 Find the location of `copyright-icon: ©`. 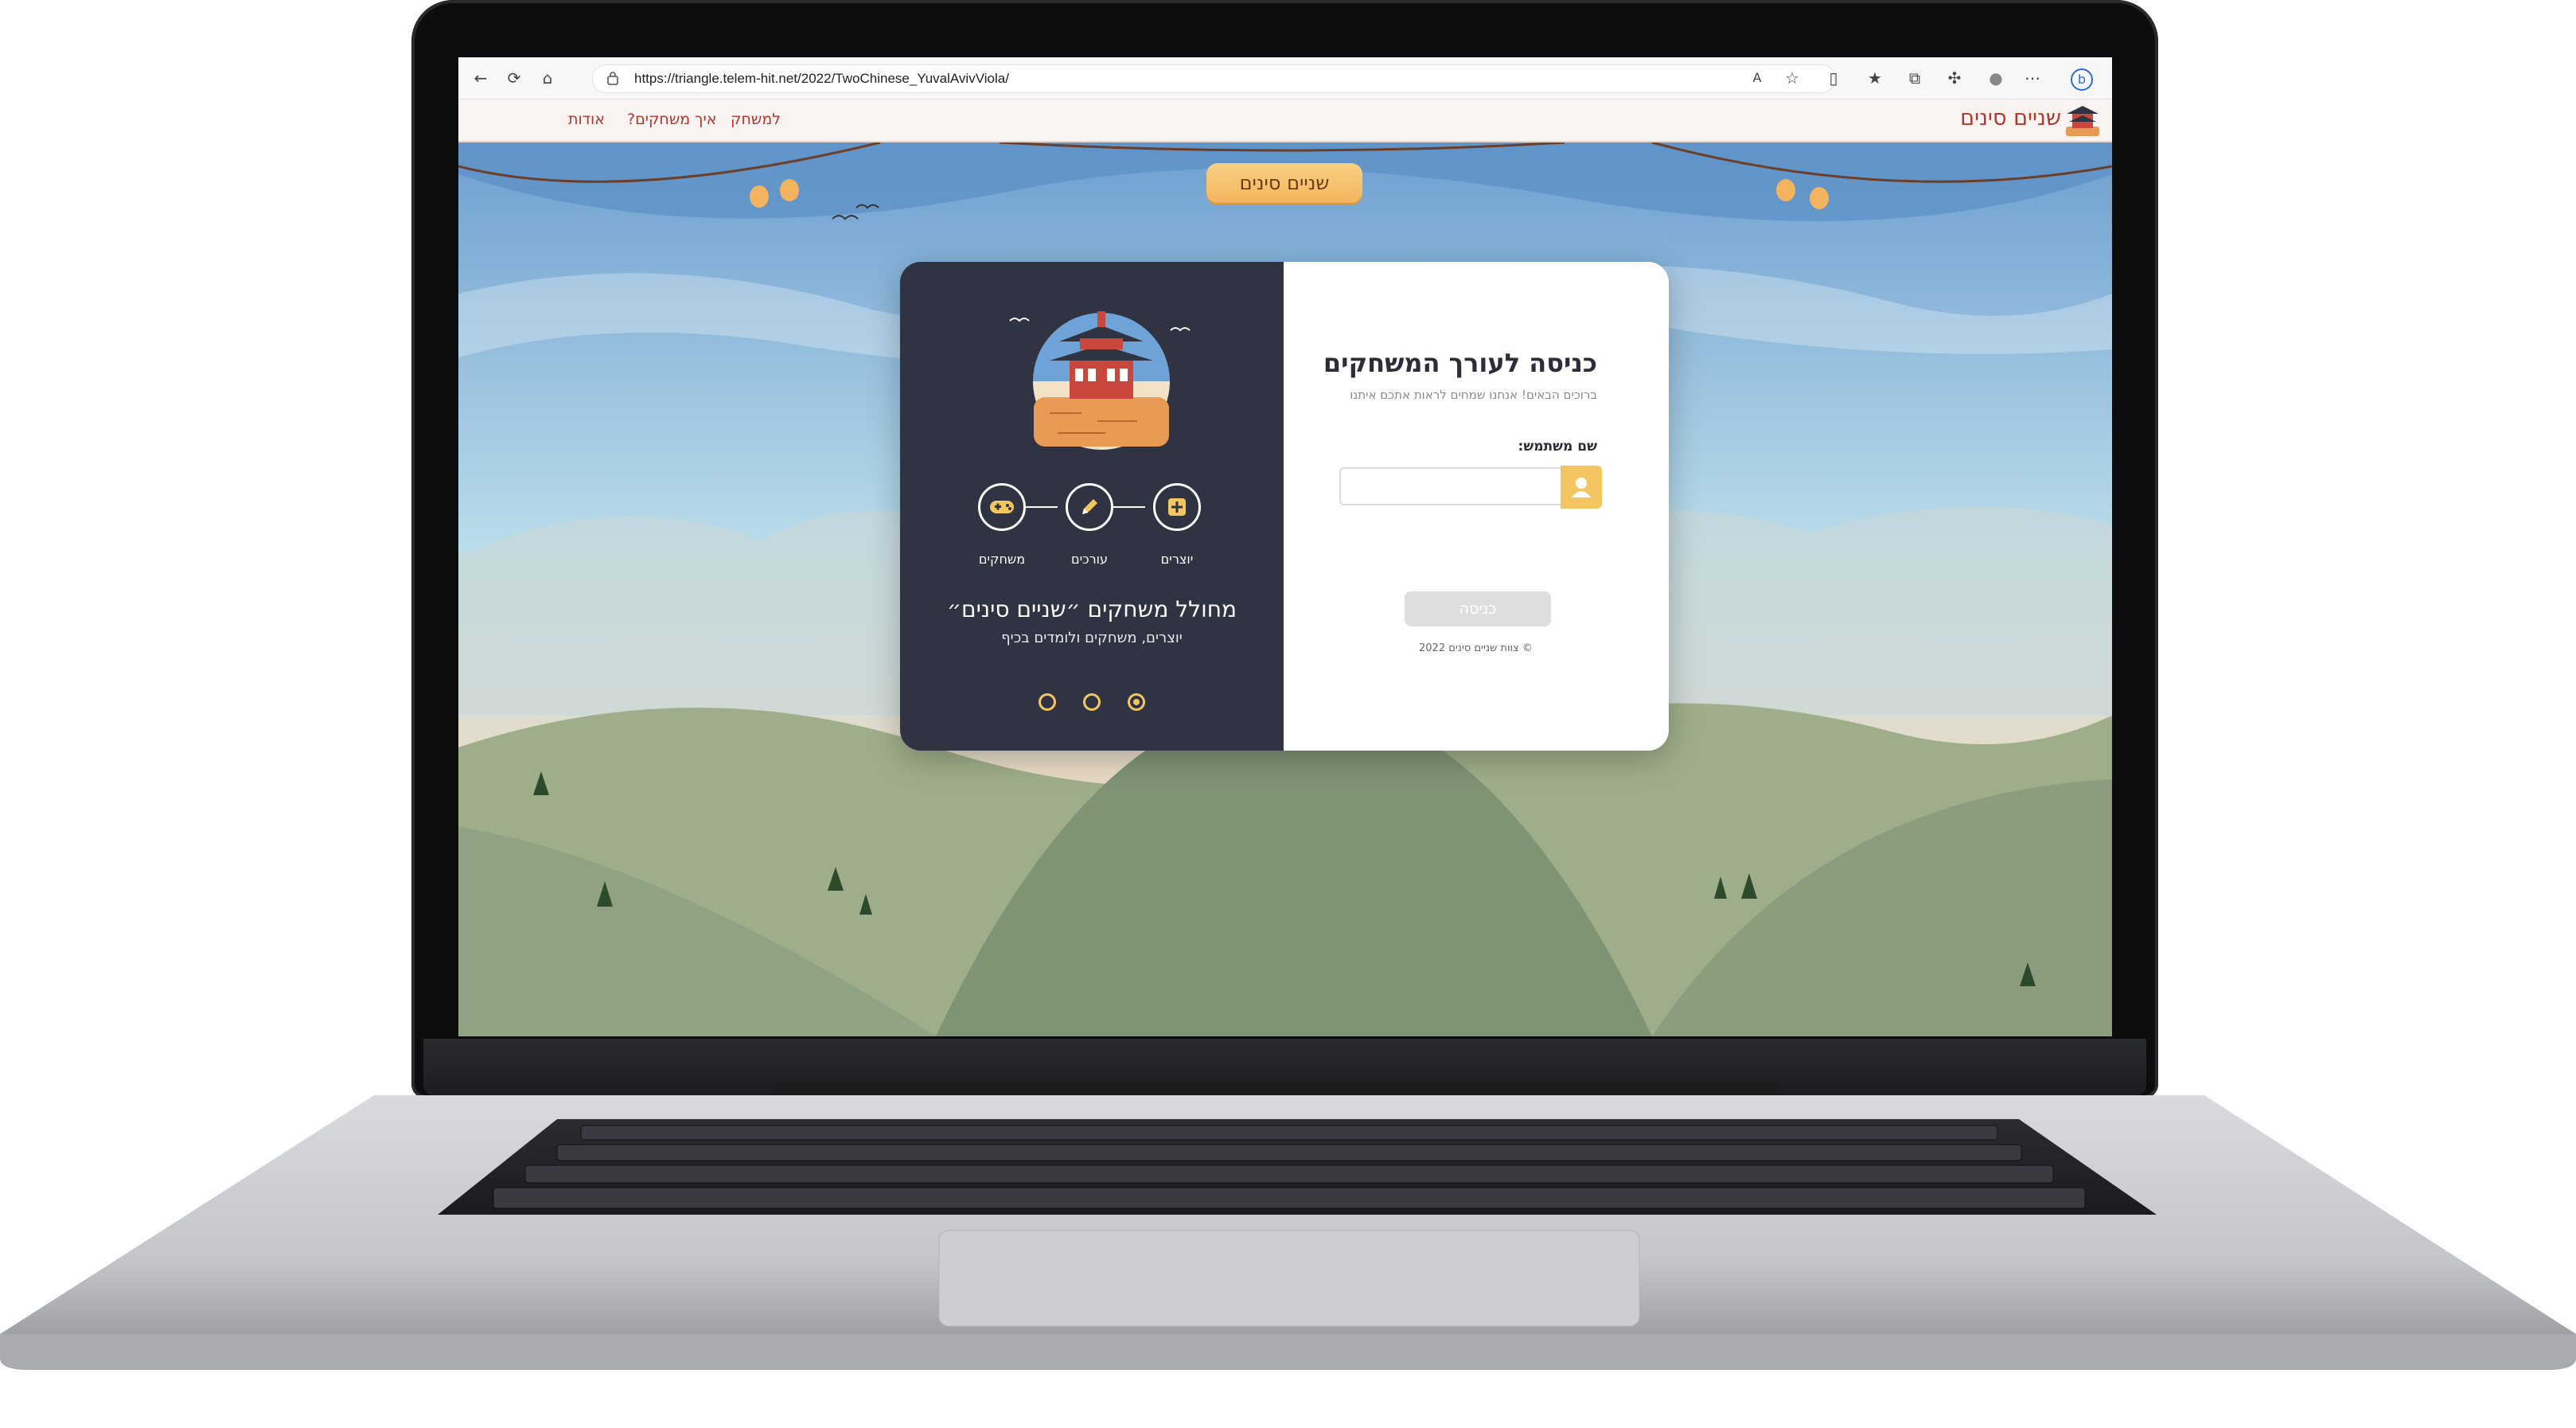

copyright-icon: © is located at coordinates (1527, 648).